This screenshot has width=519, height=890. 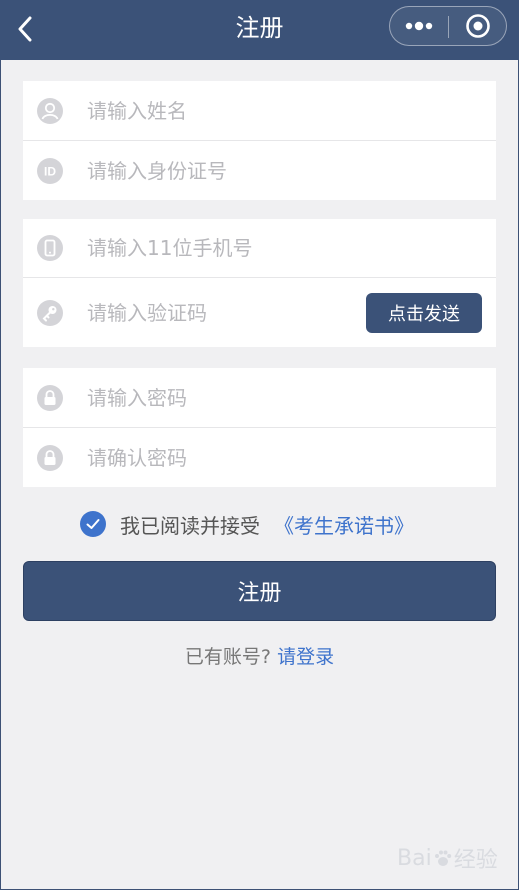 I want to click on agreement-row: 我已阅读并接受 《考生承诺书》, so click(x=247, y=524).